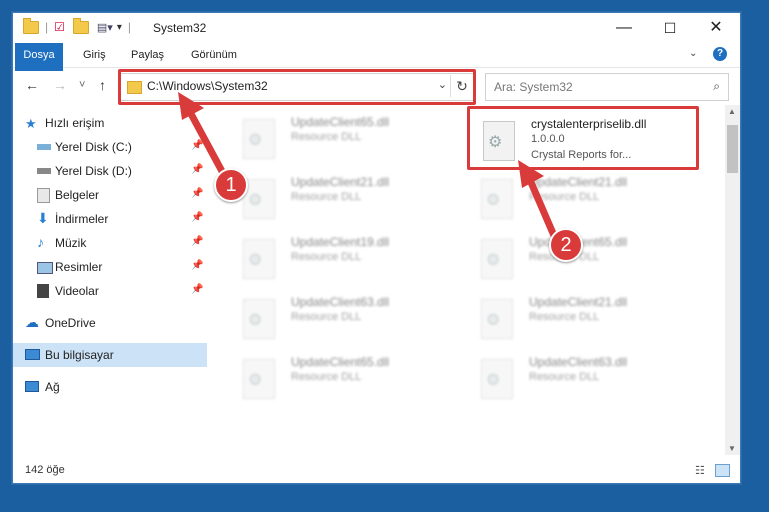  What do you see at coordinates (231, 185) in the screenshot?
I see `step-1-badge: 1` at bounding box center [231, 185].